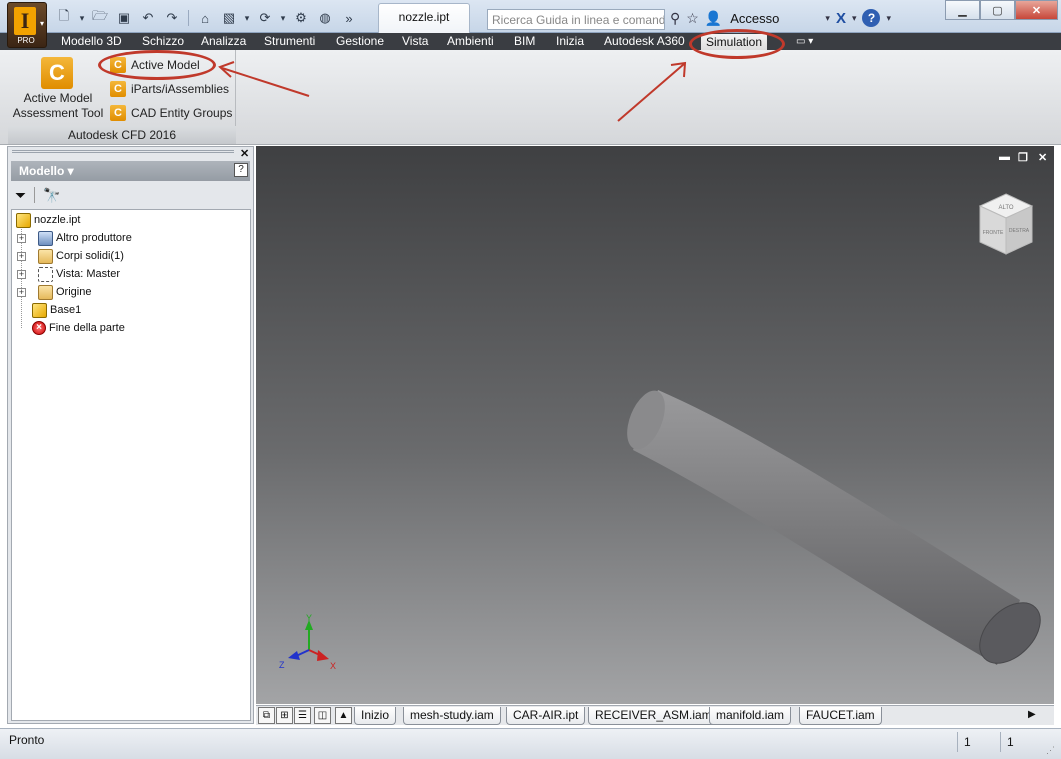 This screenshot has width=1061, height=759. I want to click on document-tab: CAR-AIR.ipt, so click(546, 716).